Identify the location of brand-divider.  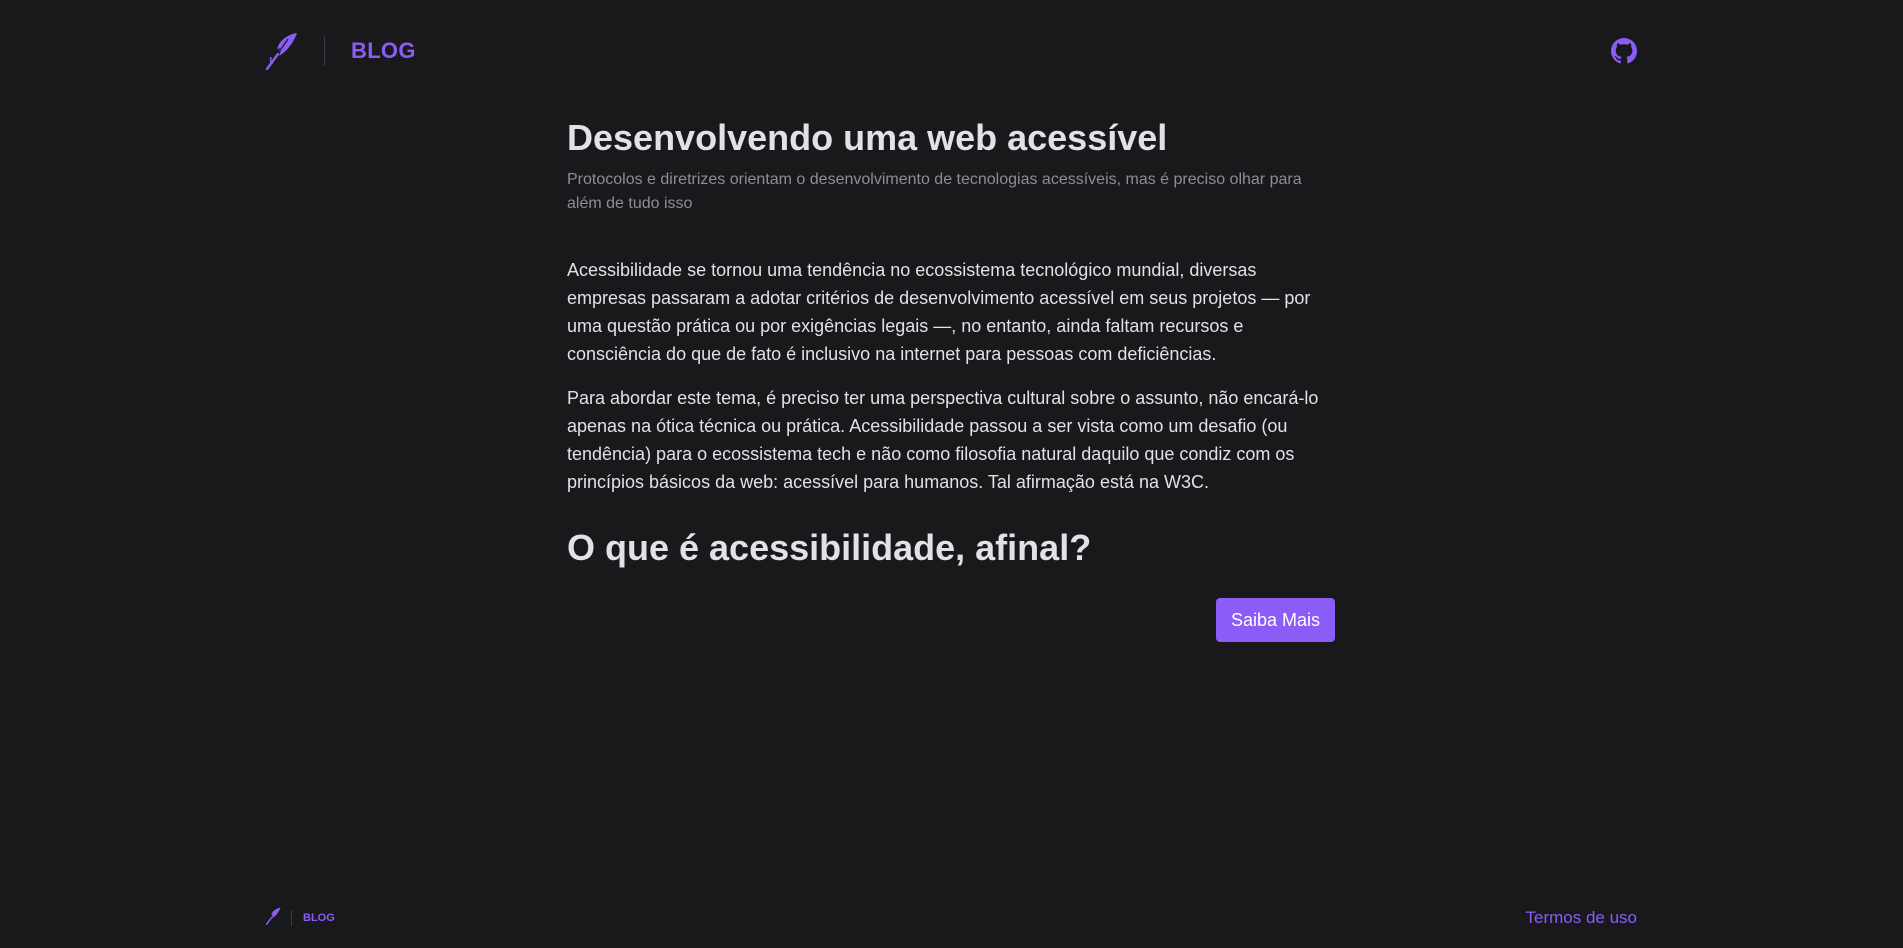
(324, 51).